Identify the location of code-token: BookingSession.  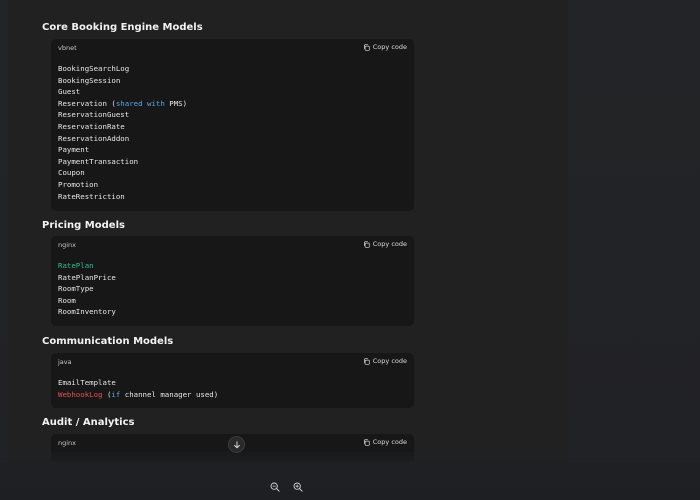
(89, 80).